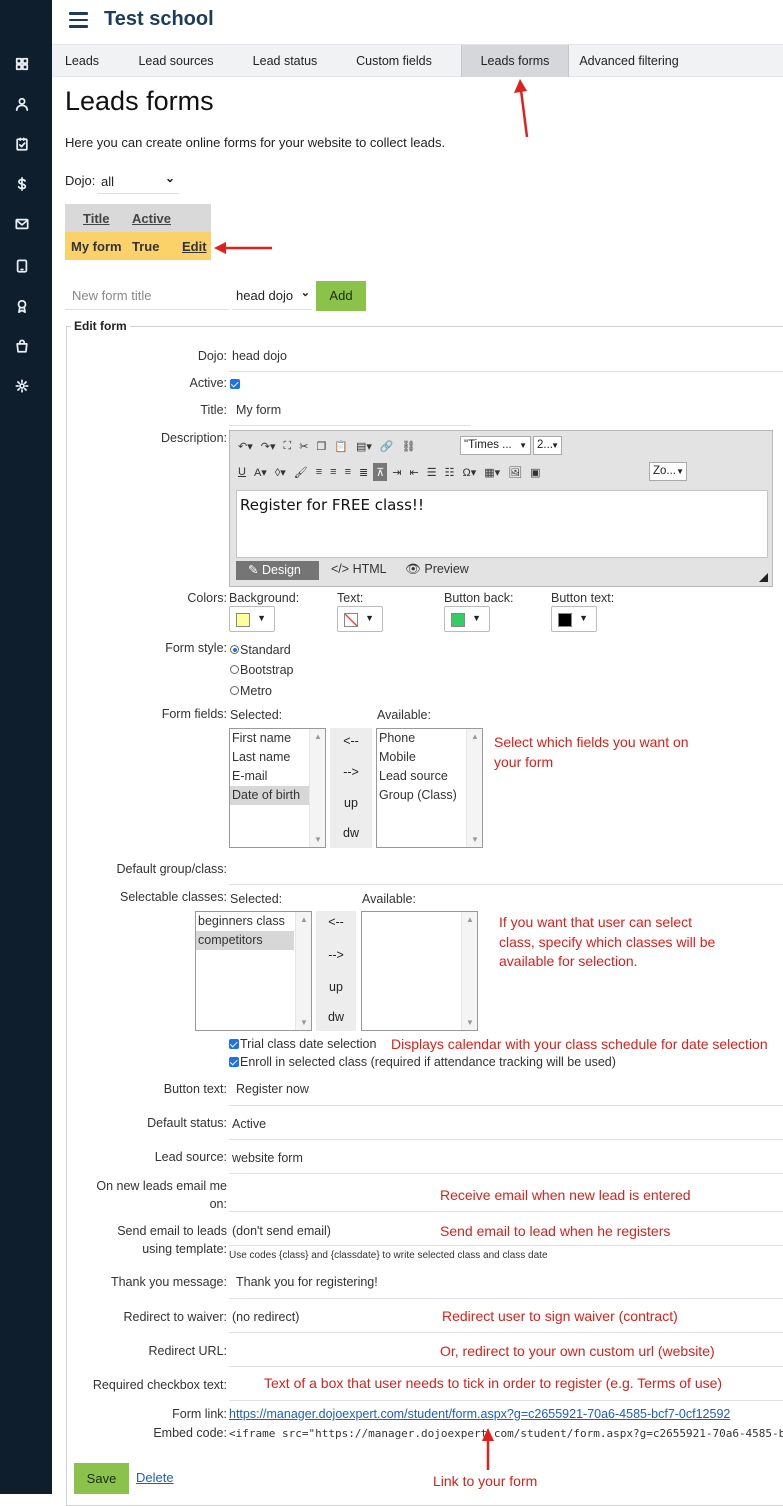  What do you see at coordinates (267, 1158) in the screenshot?
I see `lead-source-select: website form` at bounding box center [267, 1158].